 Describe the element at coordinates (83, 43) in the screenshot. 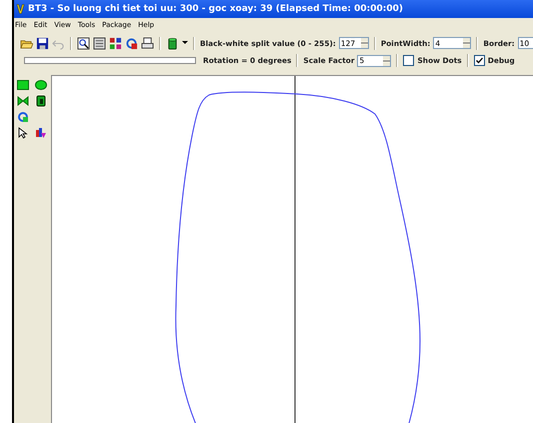

I see `zoom-icon` at that location.